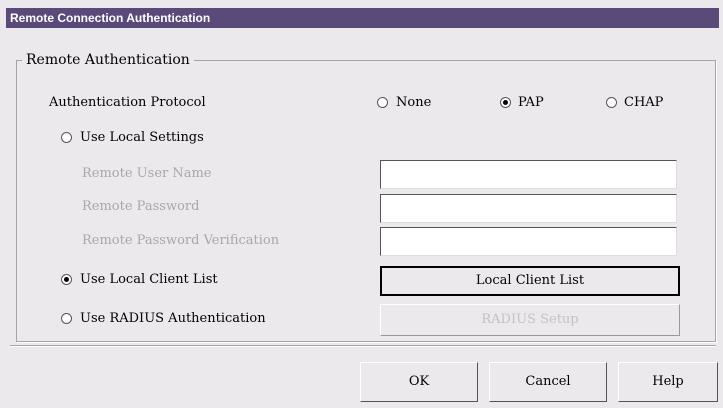  Describe the element at coordinates (127, 102) in the screenshot. I see `authentication-protocol-label: Authentication Protocol` at that location.